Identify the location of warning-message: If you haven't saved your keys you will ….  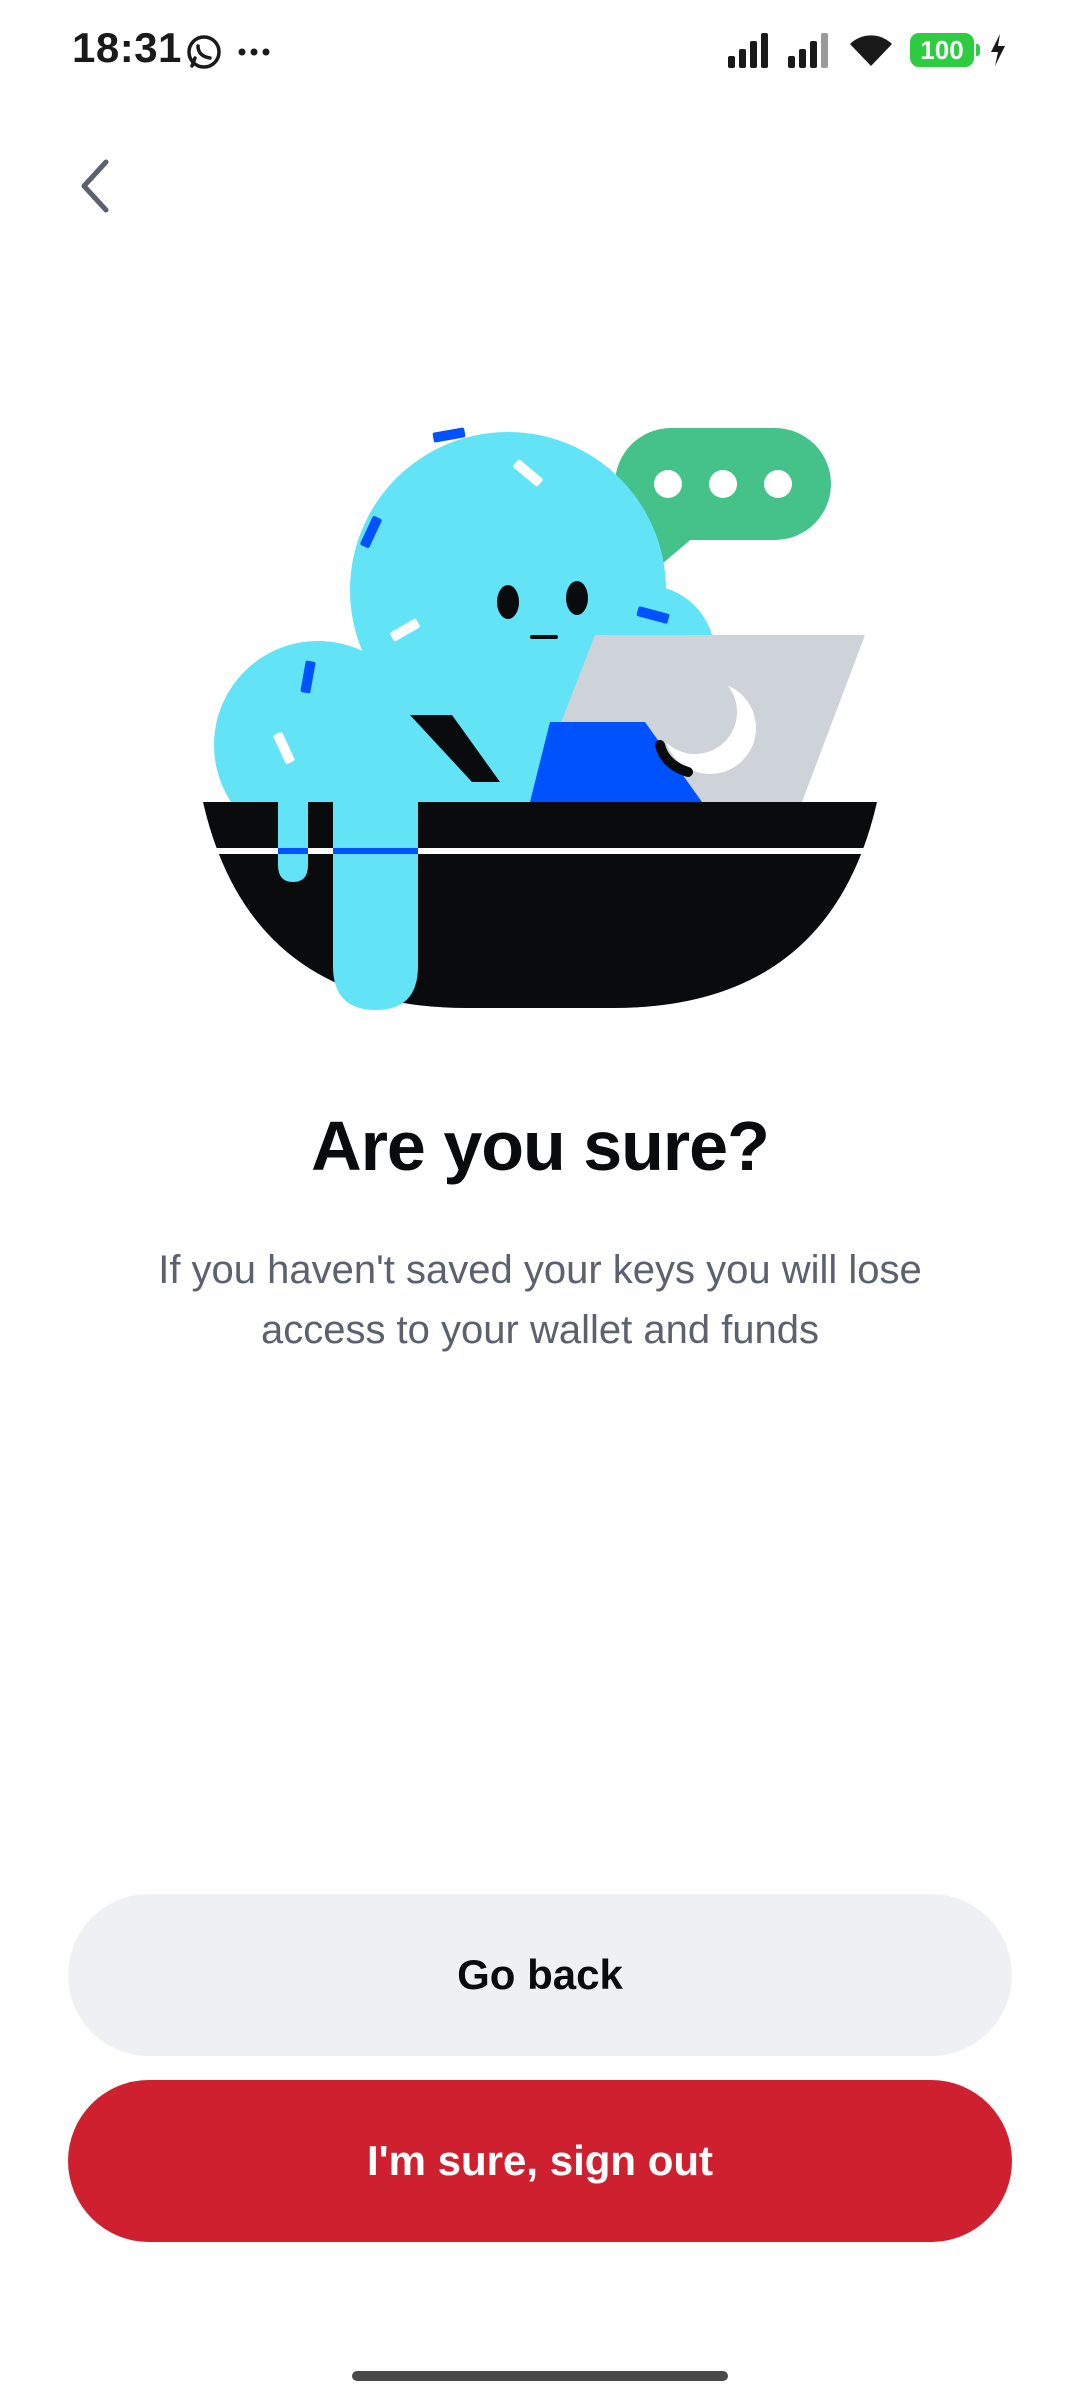
(540, 1300).